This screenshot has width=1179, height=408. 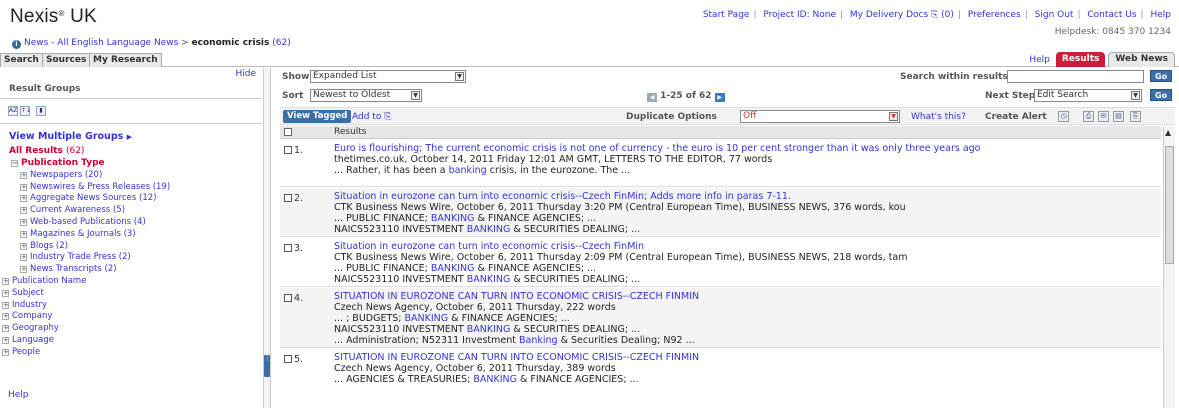 What do you see at coordinates (16, 44) in the screenshot?
I see `info-icon: i` at bounding box center [16, 44].